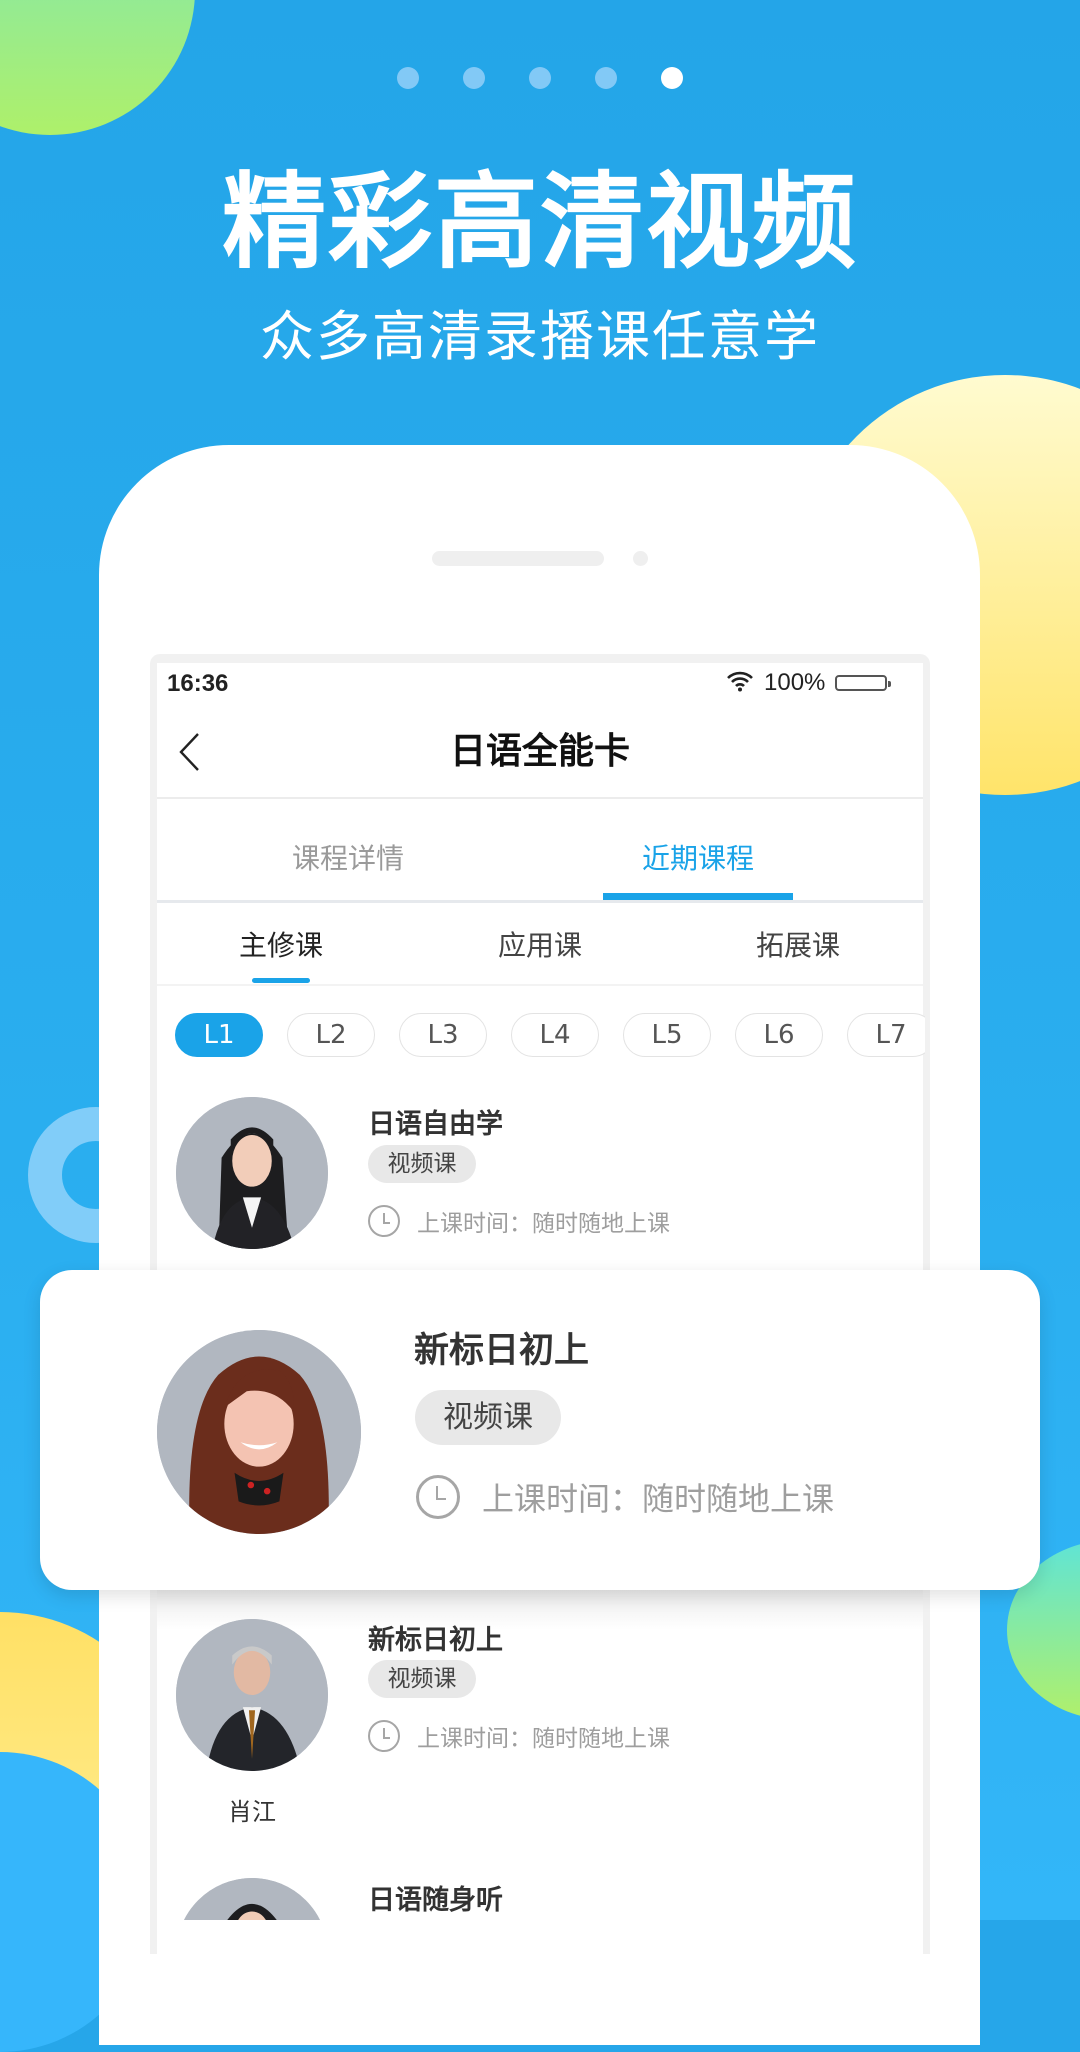 This screenshot has height=2052, width=1080. What do you see at coordinates (518, 558) in the screenshot?
I see `phone-speaker` at bounding box center [518, 558].